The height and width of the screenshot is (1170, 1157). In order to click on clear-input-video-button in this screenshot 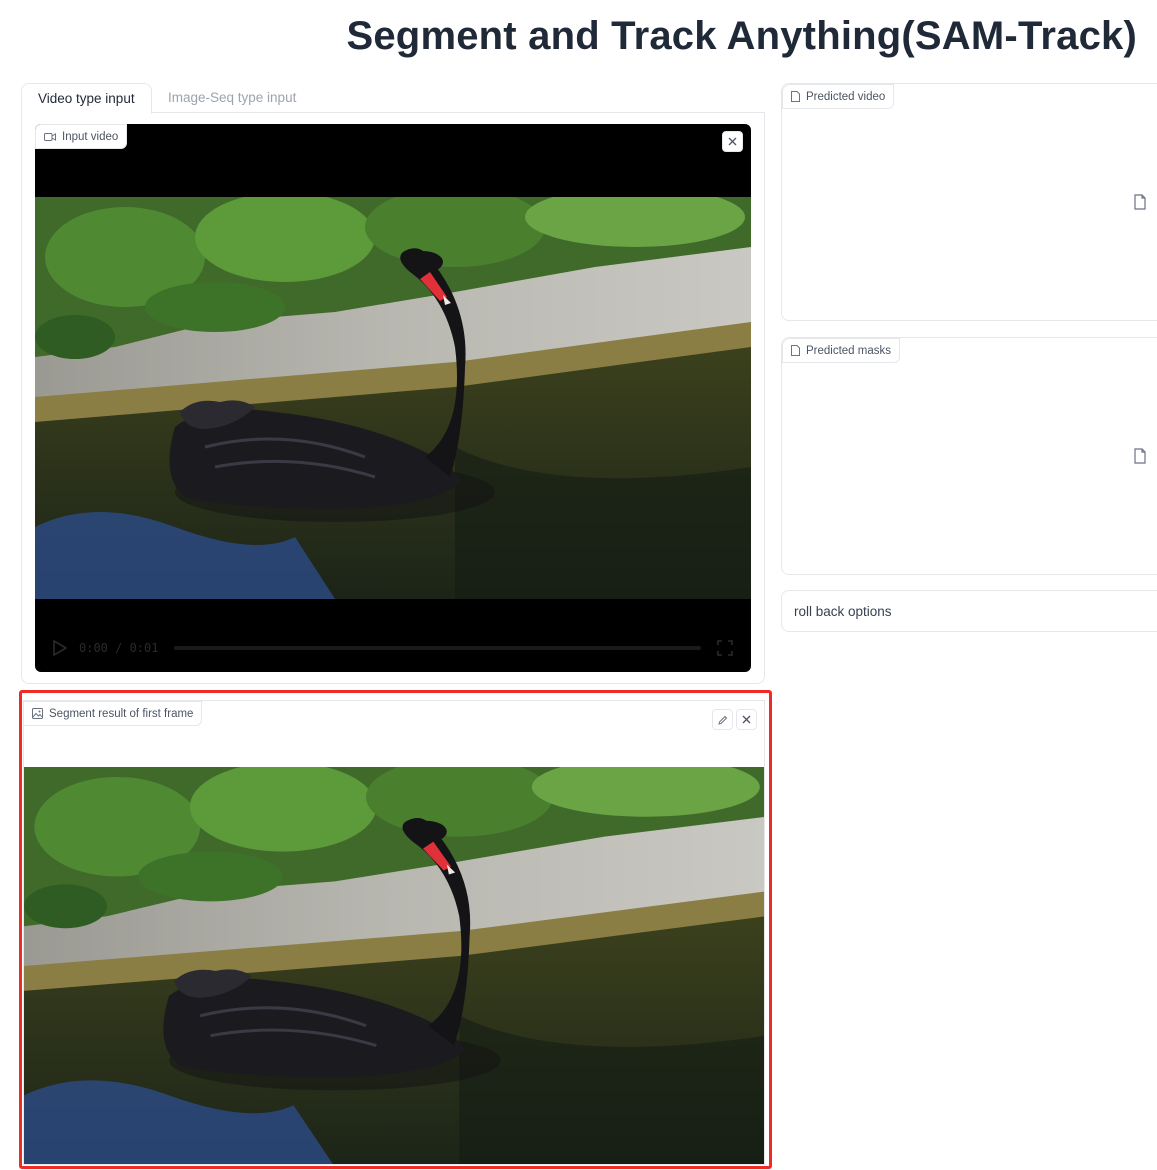, I will do `click(732, 141)`.